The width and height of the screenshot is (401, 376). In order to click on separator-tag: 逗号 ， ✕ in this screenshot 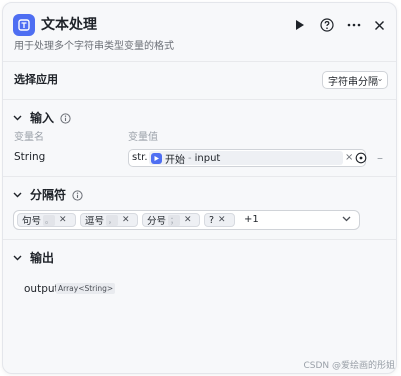, I will do `click(109, 220)`.